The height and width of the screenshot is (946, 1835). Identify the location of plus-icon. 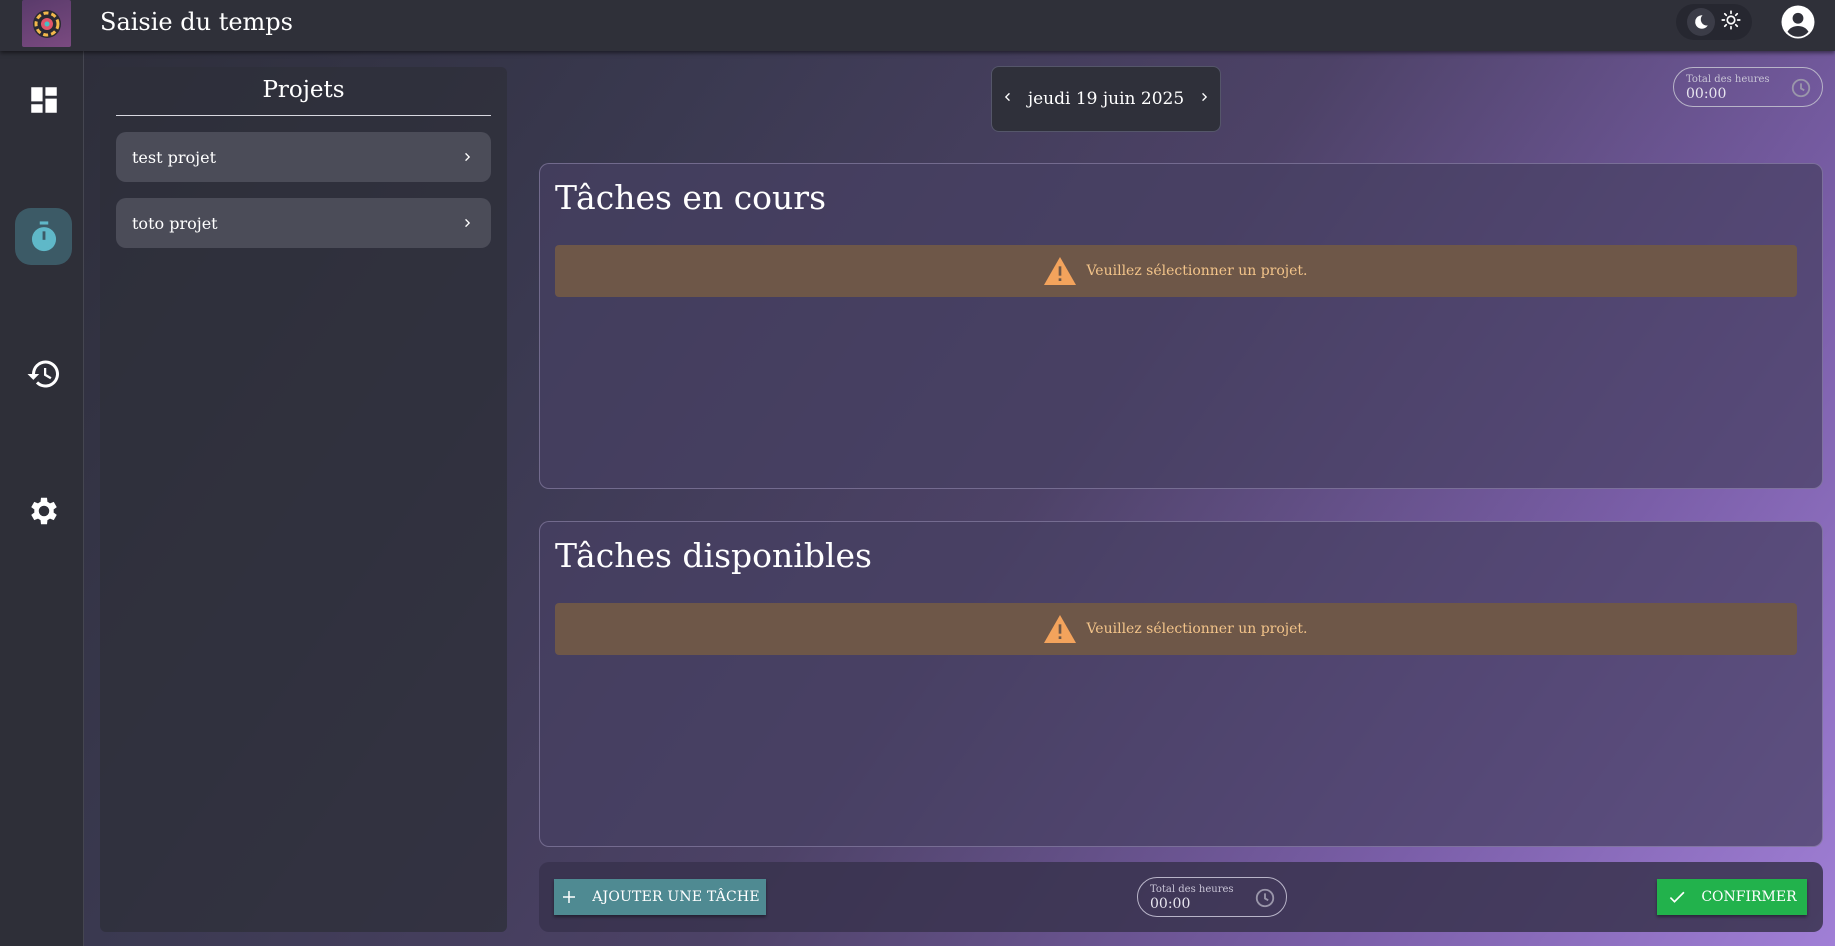
(569, 897).